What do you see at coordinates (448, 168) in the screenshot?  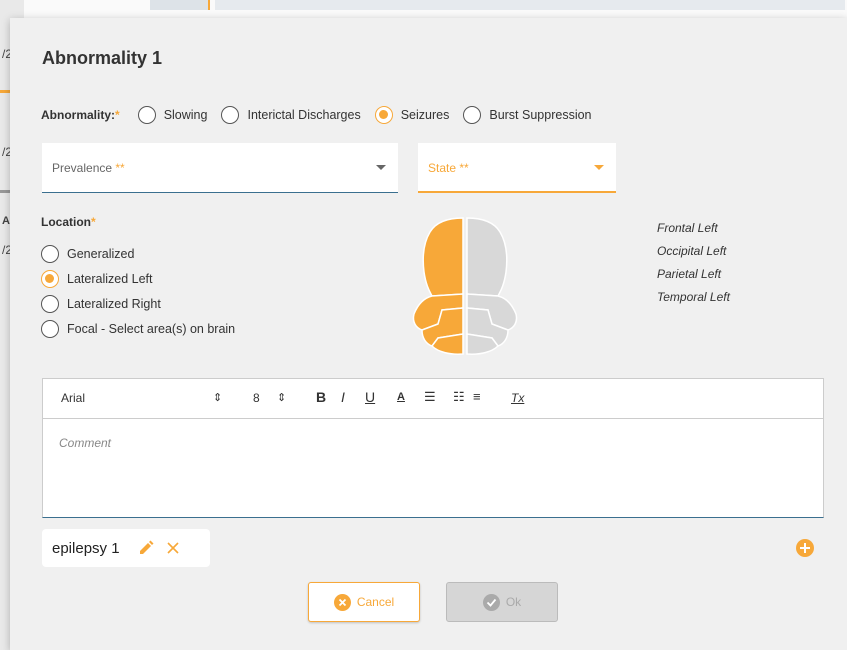 I see `state-label: State **` at bounding box center [448, 168].